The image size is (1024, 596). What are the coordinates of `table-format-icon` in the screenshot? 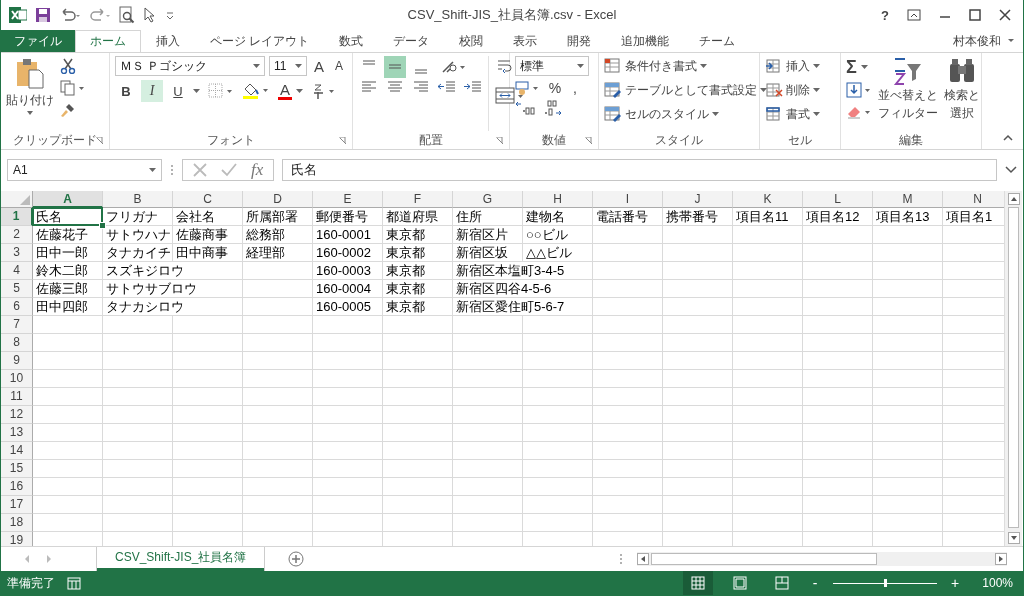 It's located at (613, 90).